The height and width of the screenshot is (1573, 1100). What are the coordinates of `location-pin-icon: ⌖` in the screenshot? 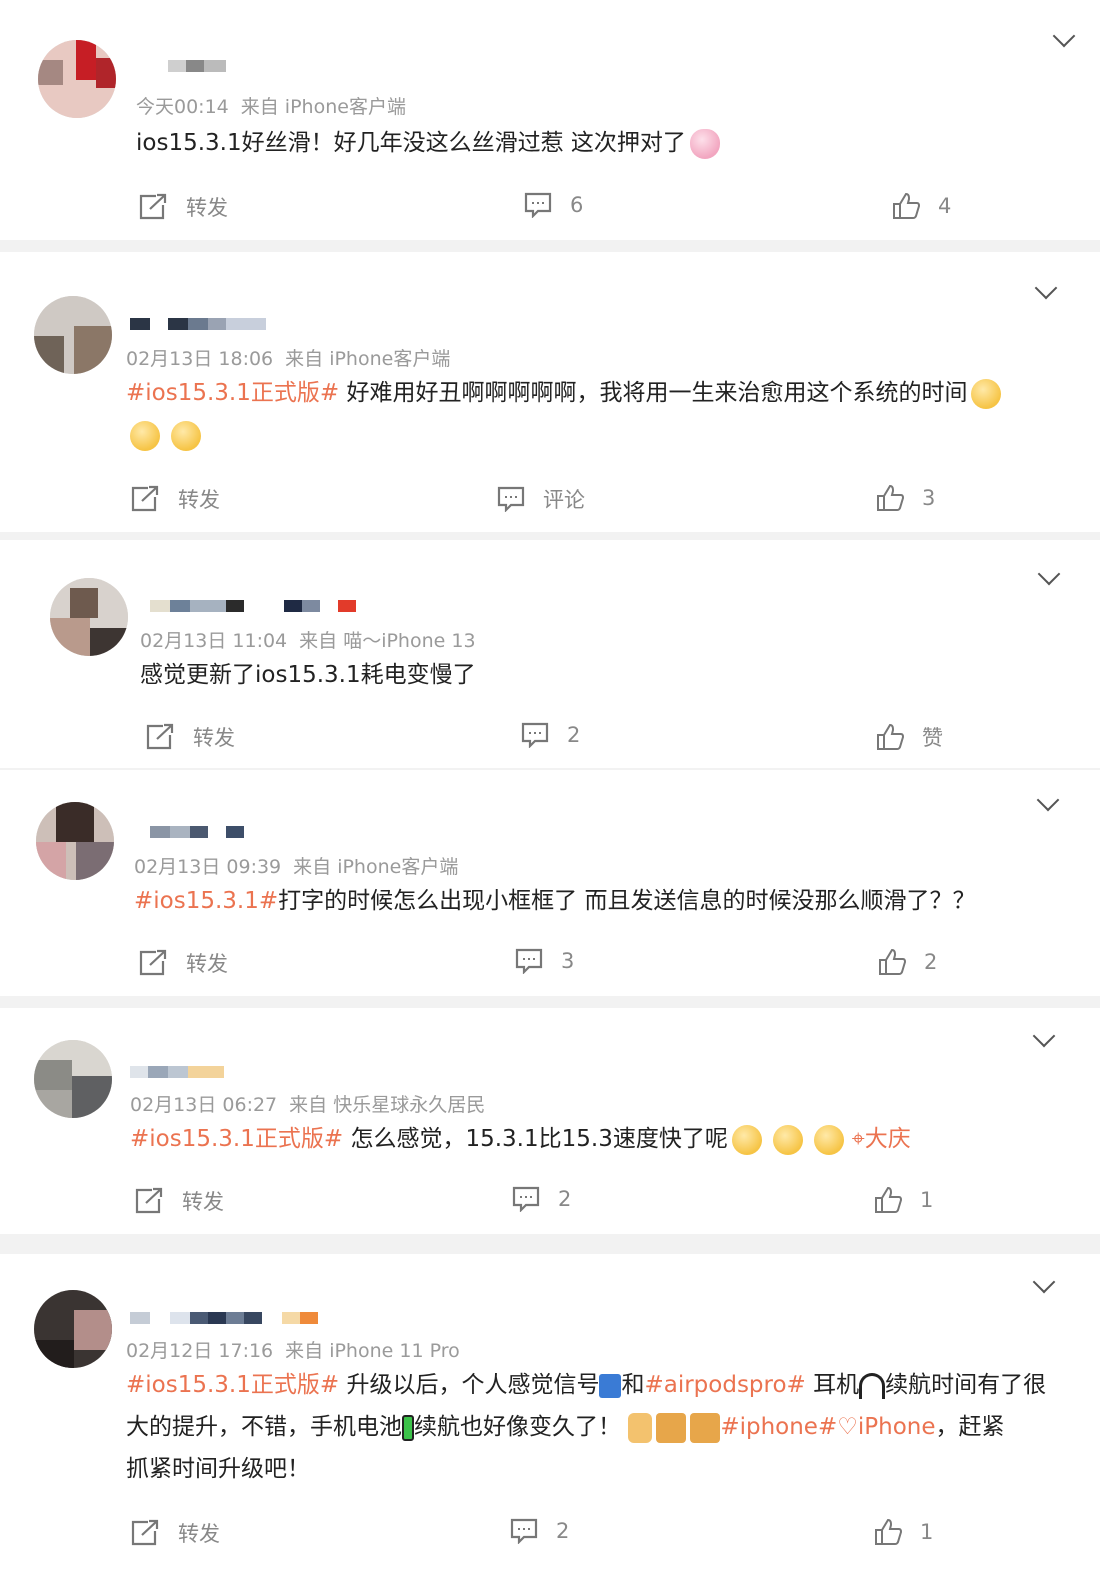 It's located at (858, 1139).